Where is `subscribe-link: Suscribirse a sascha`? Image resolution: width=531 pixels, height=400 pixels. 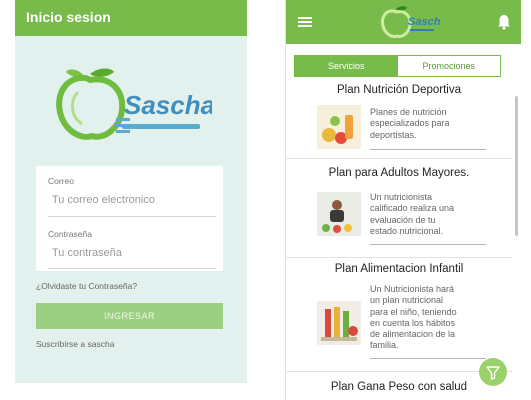
subscribe-link: Suscribirse a sascha is located at coordinates (75, 344).